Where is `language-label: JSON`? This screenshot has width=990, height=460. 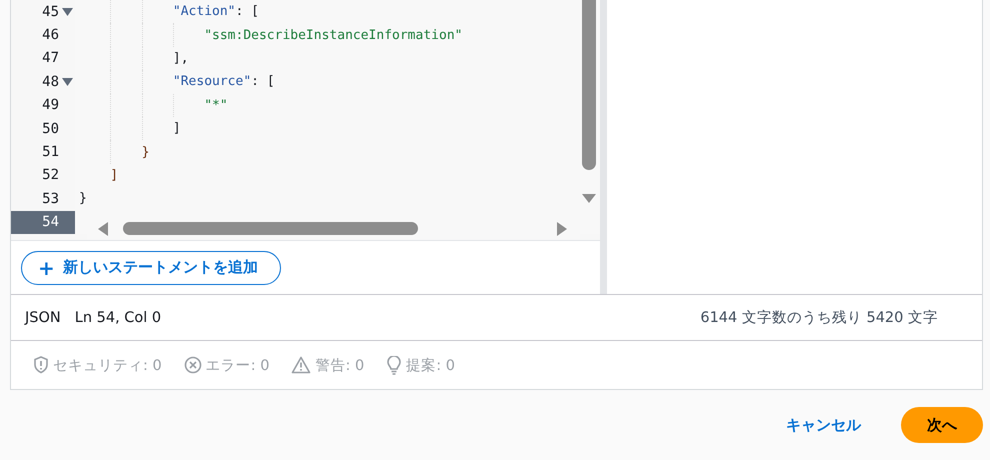 language-label: JSON is located at coordinates (43, 318).